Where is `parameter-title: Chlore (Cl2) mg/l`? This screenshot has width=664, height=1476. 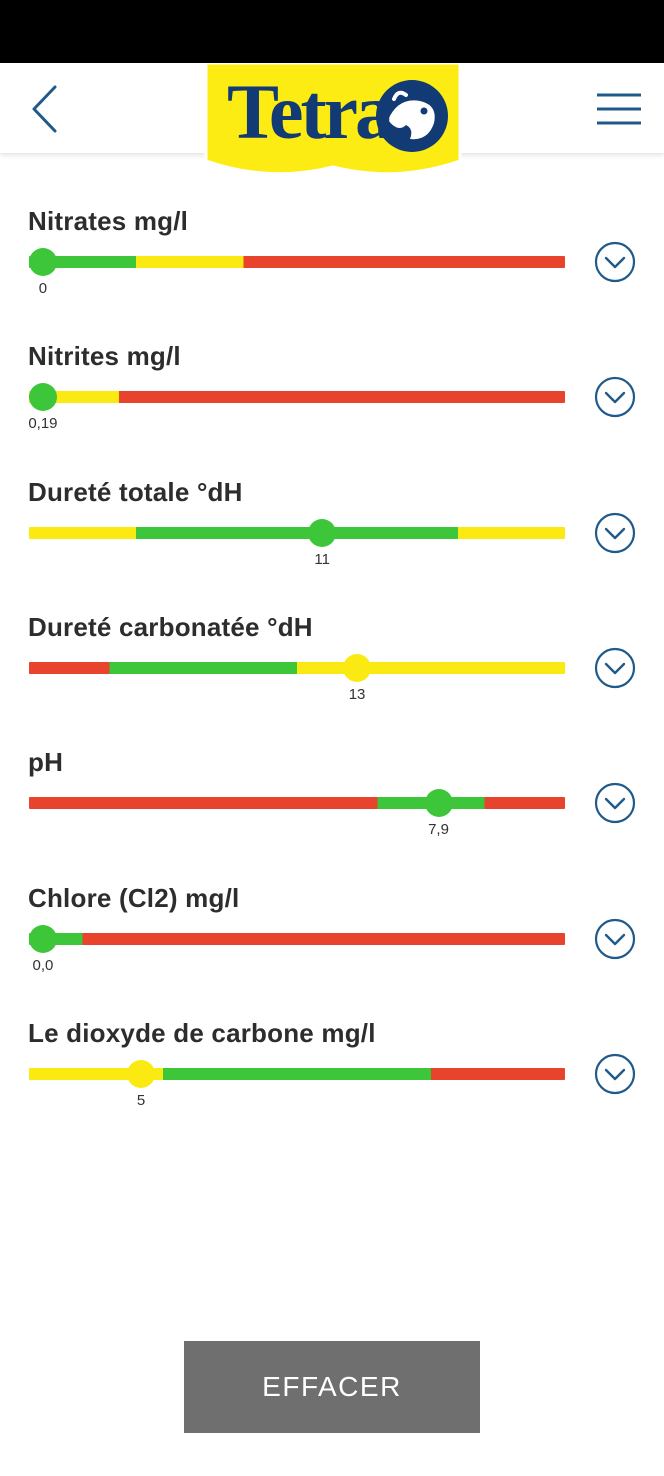 parameter-title: Chlore (Cl2) mg/l is located at coordinates (134, 897).